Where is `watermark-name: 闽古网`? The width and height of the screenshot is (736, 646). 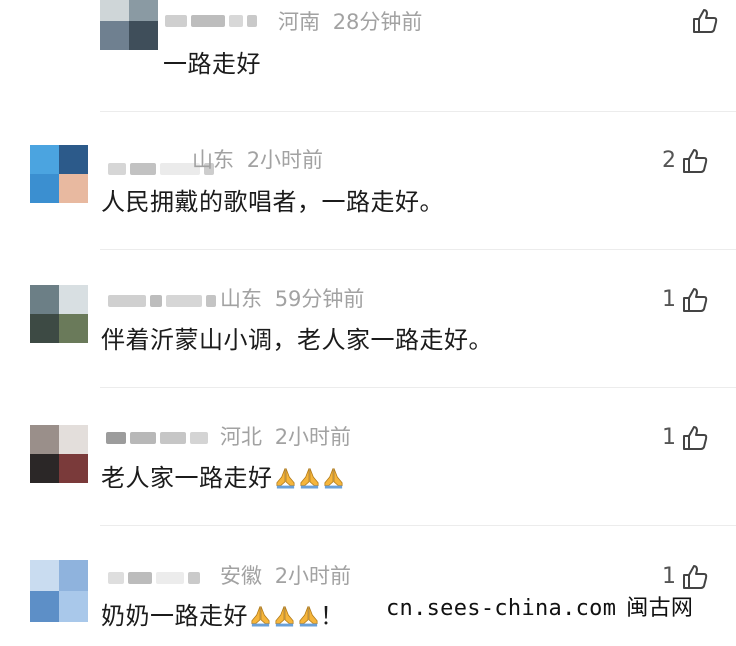 watermark-name: 闽古网 is located at coordinates (660, 608).